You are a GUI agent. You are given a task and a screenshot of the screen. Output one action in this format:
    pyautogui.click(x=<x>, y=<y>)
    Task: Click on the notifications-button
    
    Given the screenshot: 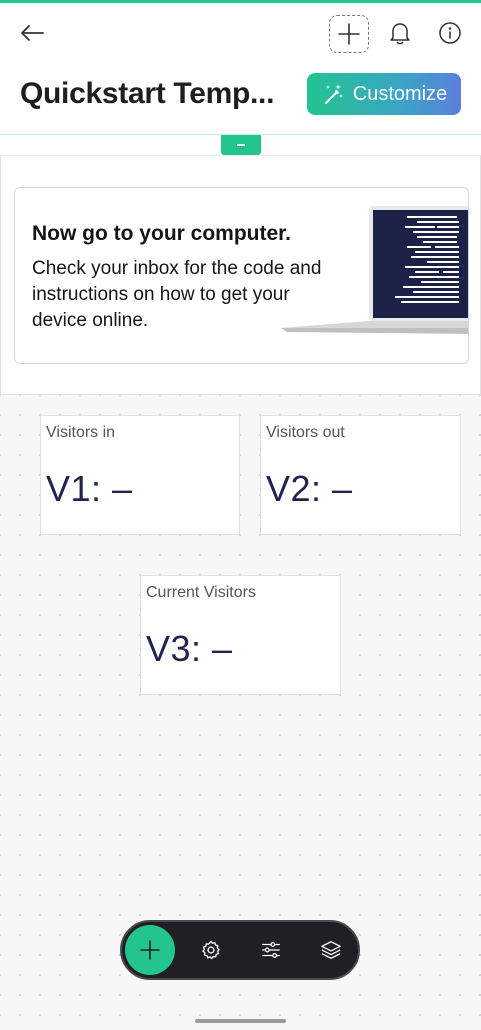 What is the action you would take?
    pyautogui.click(x=400, y=33)
    